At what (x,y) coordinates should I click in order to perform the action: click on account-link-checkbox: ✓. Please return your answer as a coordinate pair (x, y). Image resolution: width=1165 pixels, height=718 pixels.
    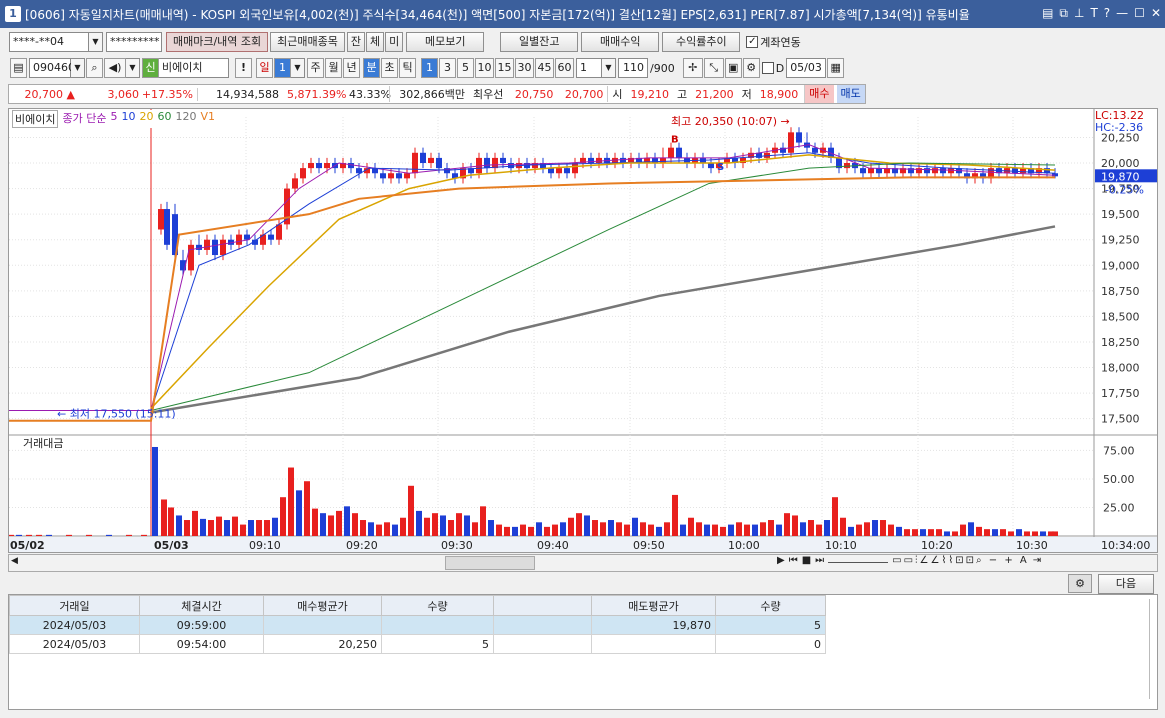
    Looking at the image, I should click on (752, 42).